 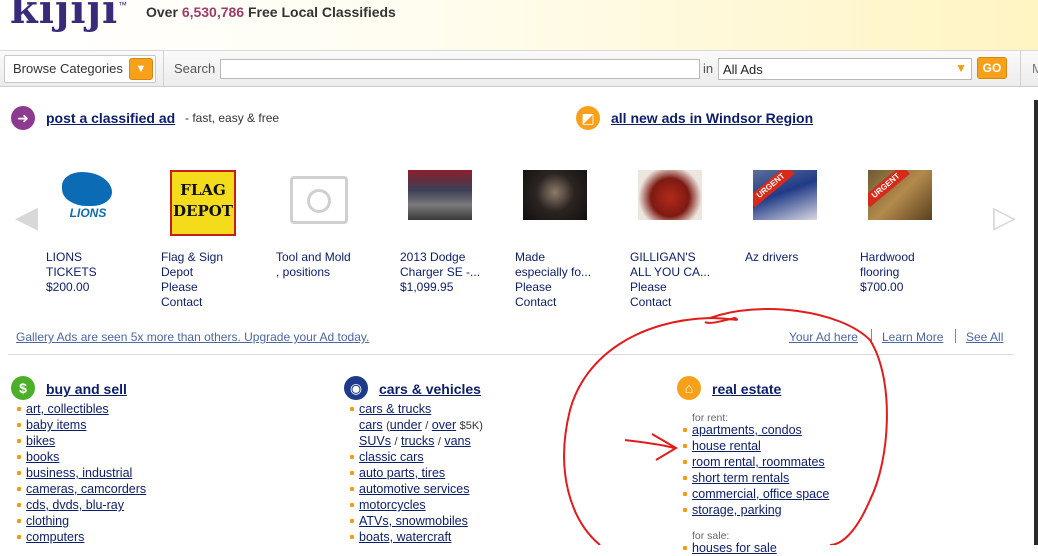 What do you see at coordinates (670, 195) in the screenshot?
I see `gilligans-image` at bounding box center [670, 195].